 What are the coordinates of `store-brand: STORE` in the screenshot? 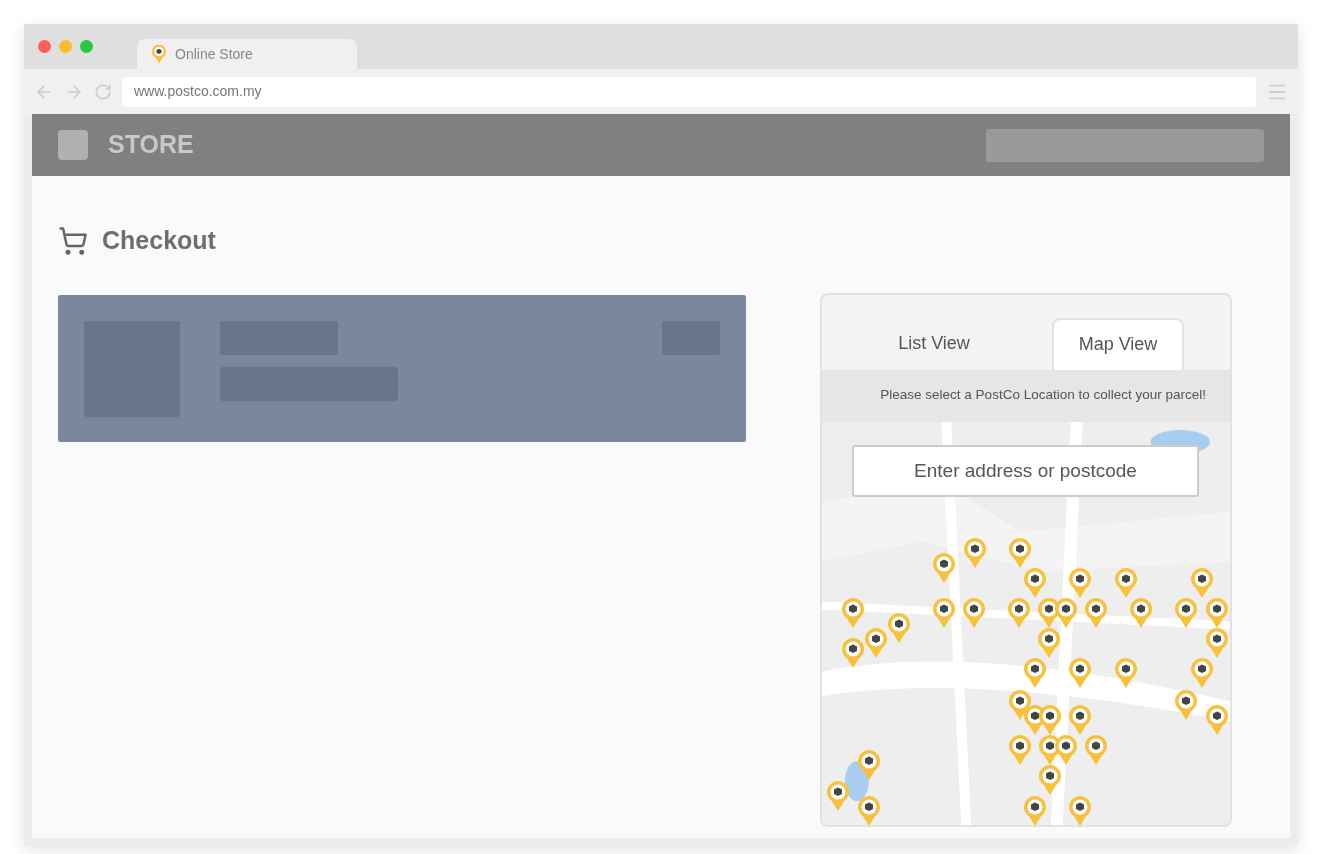 It's located at (151, 145).